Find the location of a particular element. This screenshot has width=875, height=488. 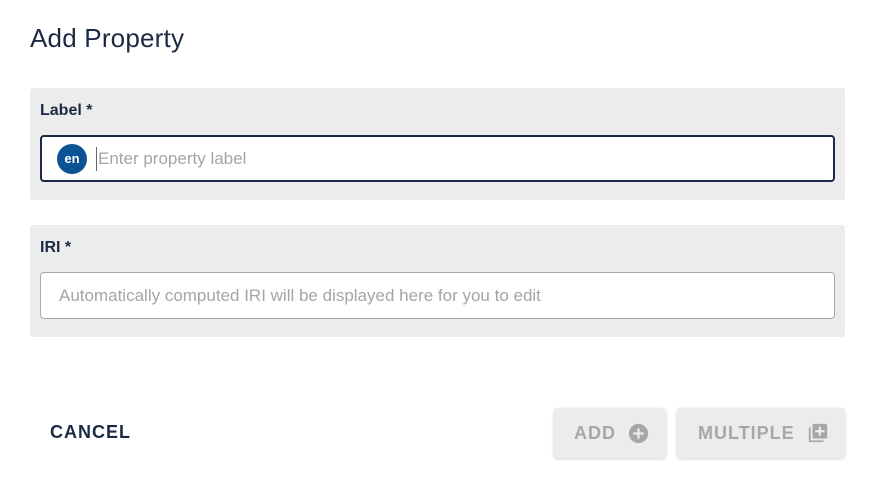

library-add-icon is located at coordinates (818, 433).